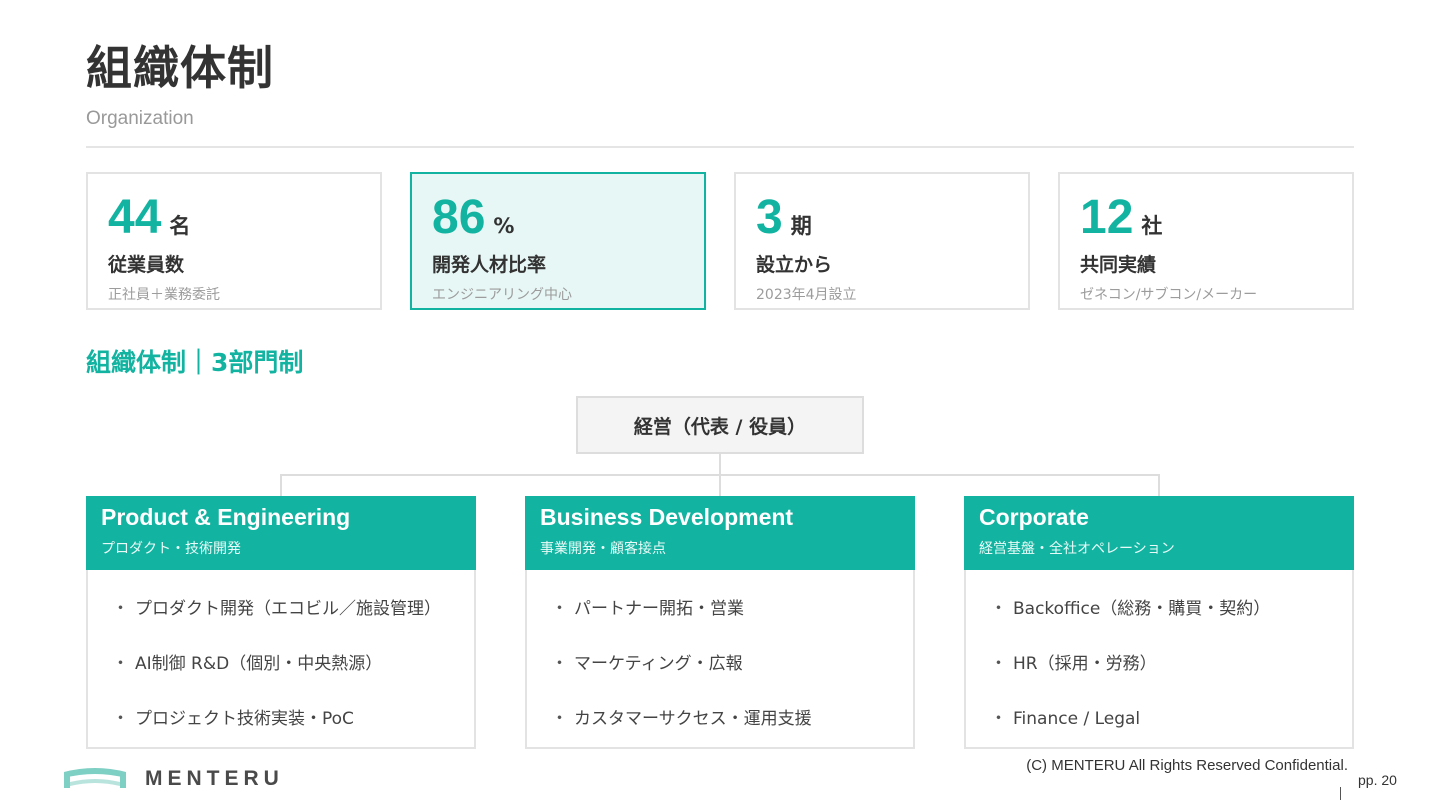  Describe the element at coordinates (1377, 780) in the screenshot. I see `page-number: pp. 20` at that location.